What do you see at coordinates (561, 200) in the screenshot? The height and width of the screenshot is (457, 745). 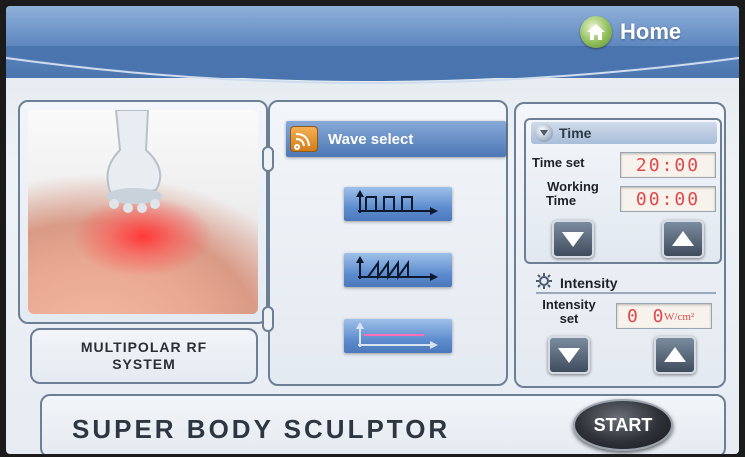 I see `working-time-label-line2: Time` at bounding box center [561, 200].